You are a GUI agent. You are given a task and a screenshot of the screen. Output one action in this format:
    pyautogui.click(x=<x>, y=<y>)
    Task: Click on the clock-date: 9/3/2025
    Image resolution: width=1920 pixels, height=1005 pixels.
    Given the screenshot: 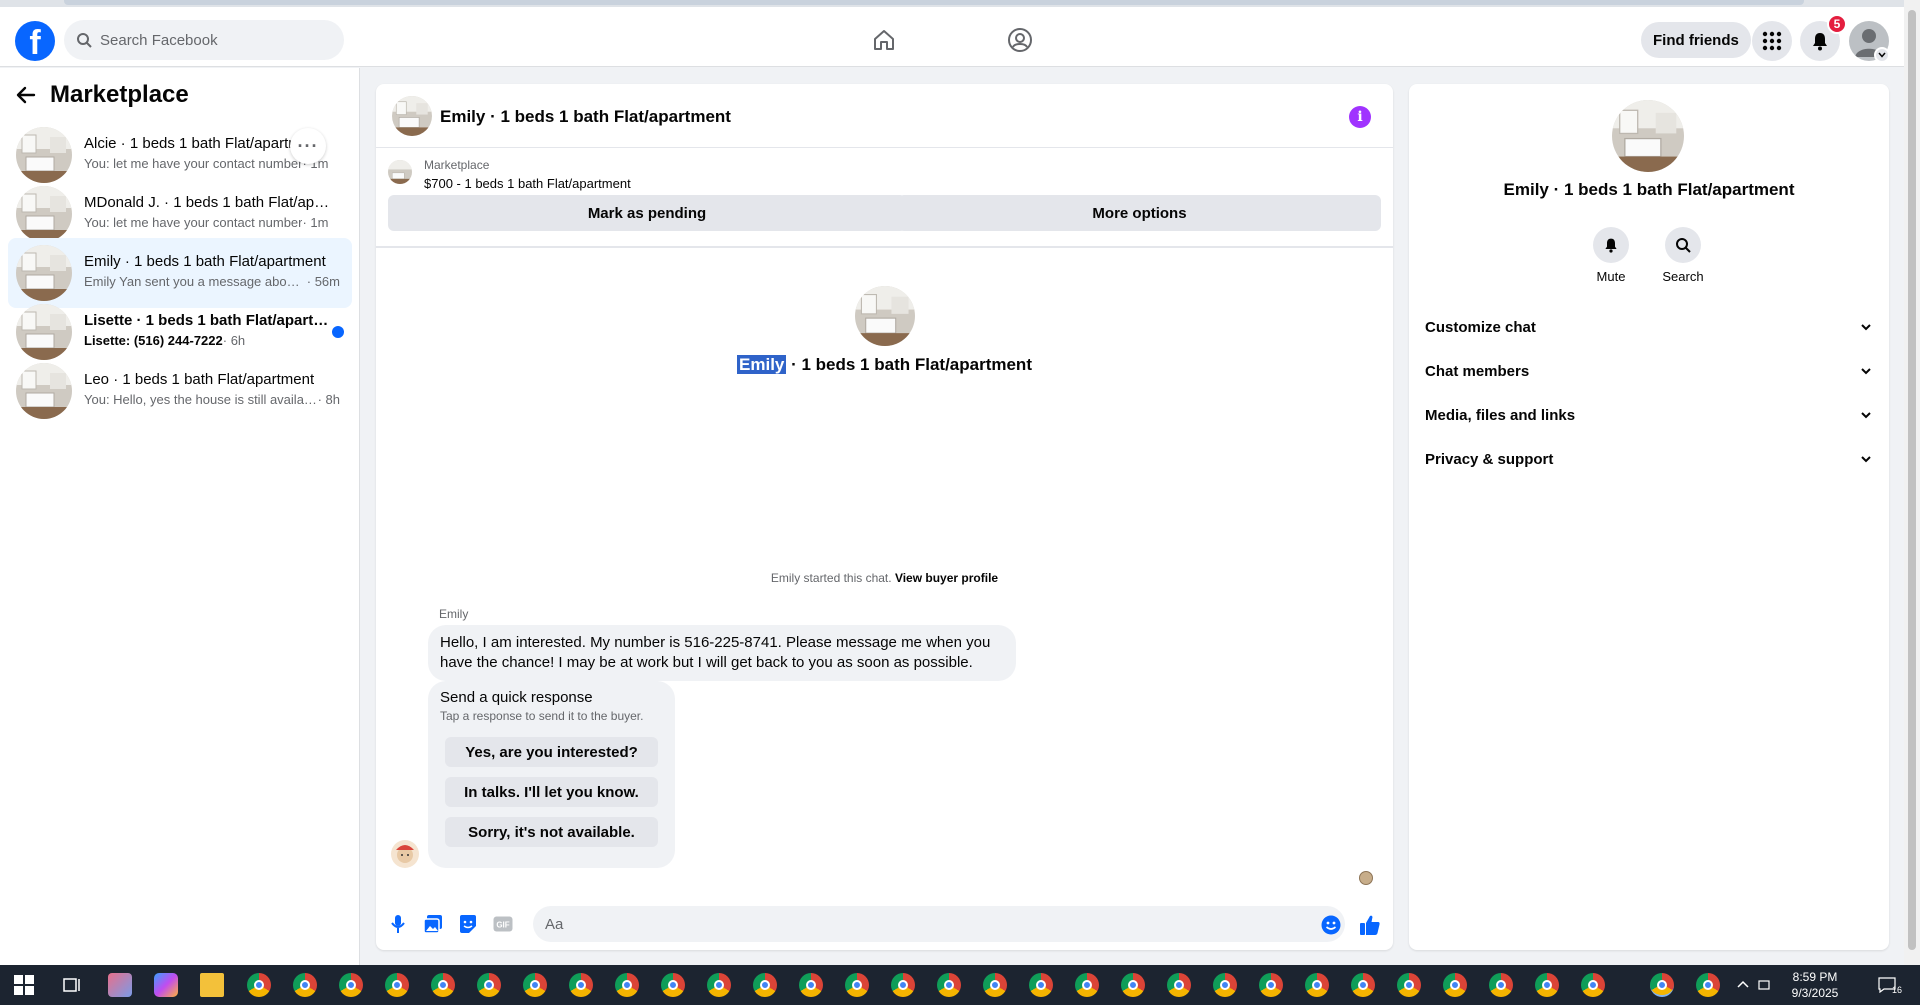 What is the action you would take?
    pyautogui.click(x=1815, y=993)
    